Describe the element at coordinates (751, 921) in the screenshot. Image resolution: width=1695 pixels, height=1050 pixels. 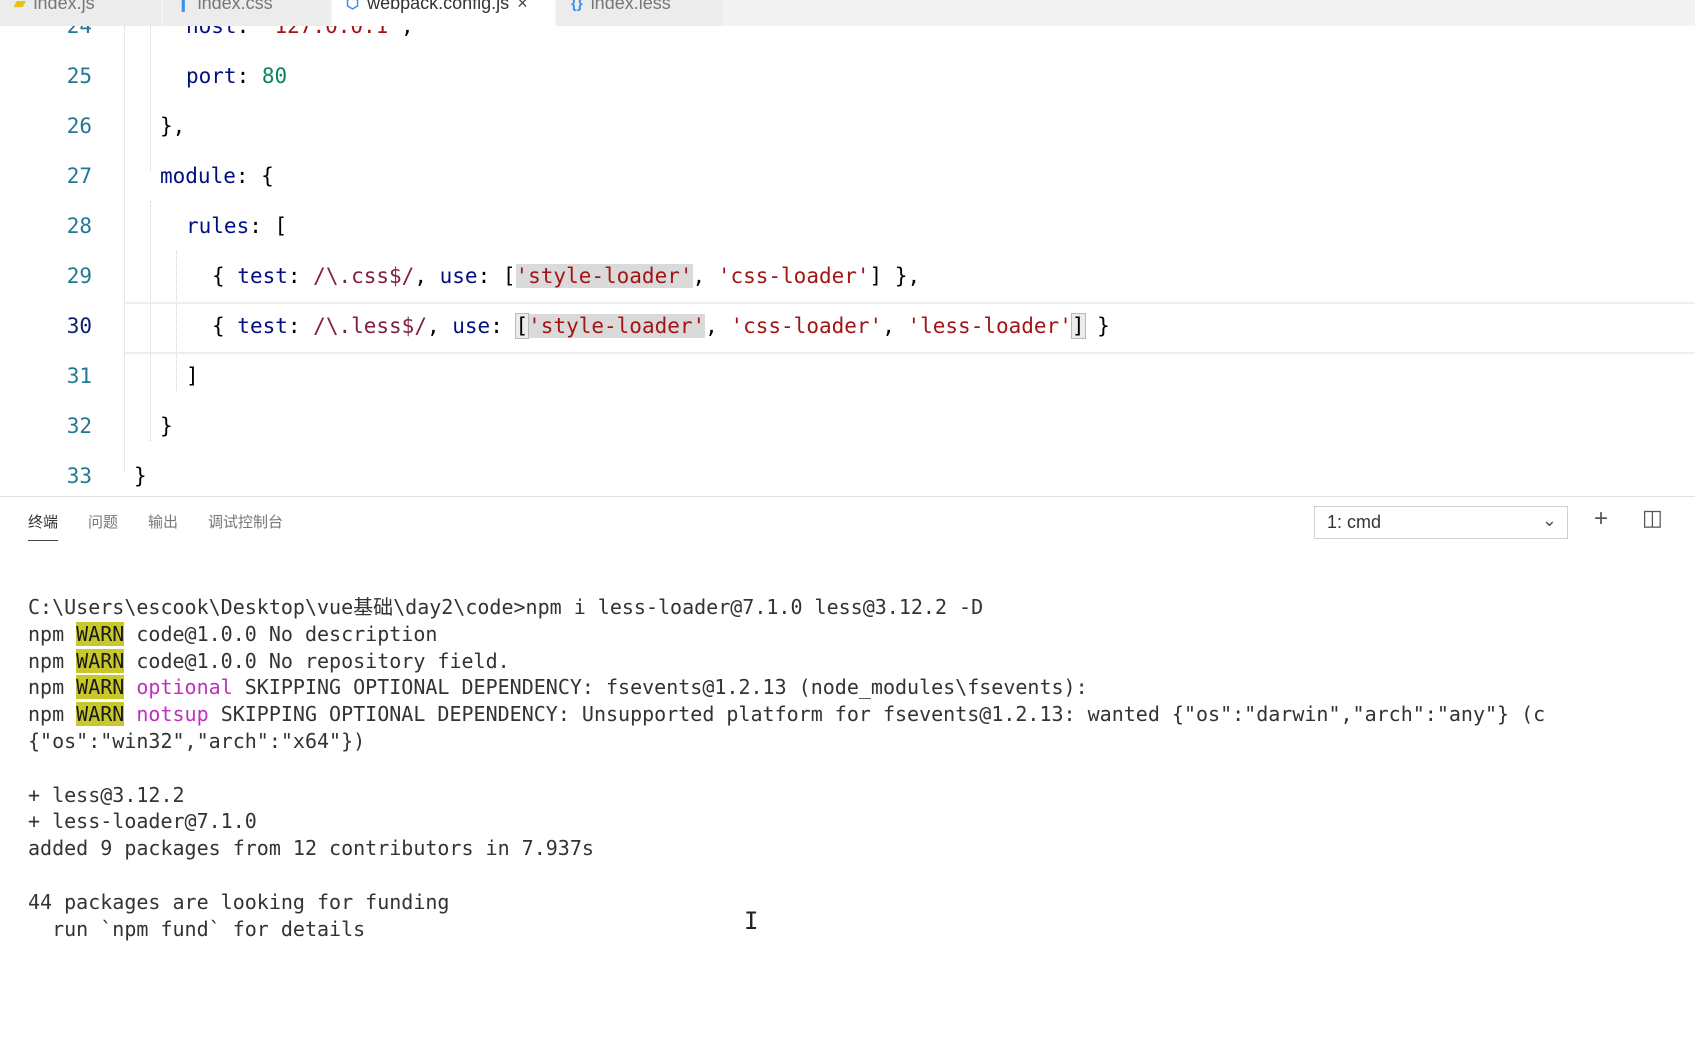
I see `text-cursor-icon: I` at that location.